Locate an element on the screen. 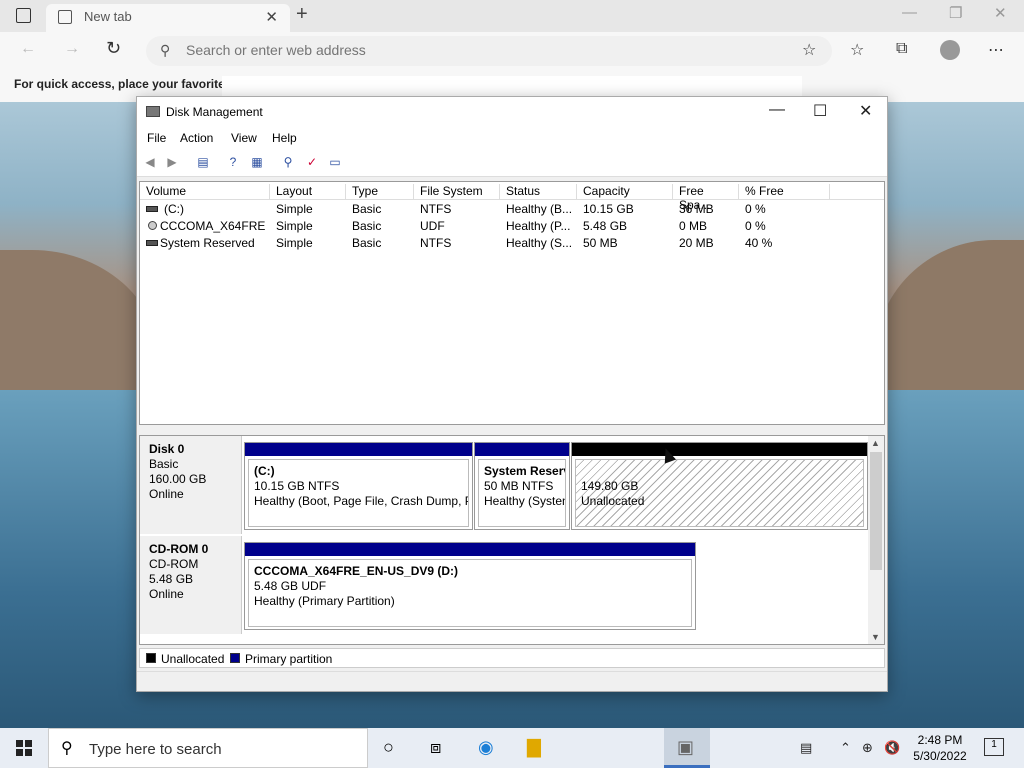 This screenshot has width=1024, height=768. disk-management-taskbar-icon: ▣ is located at coordinates (687, 748).